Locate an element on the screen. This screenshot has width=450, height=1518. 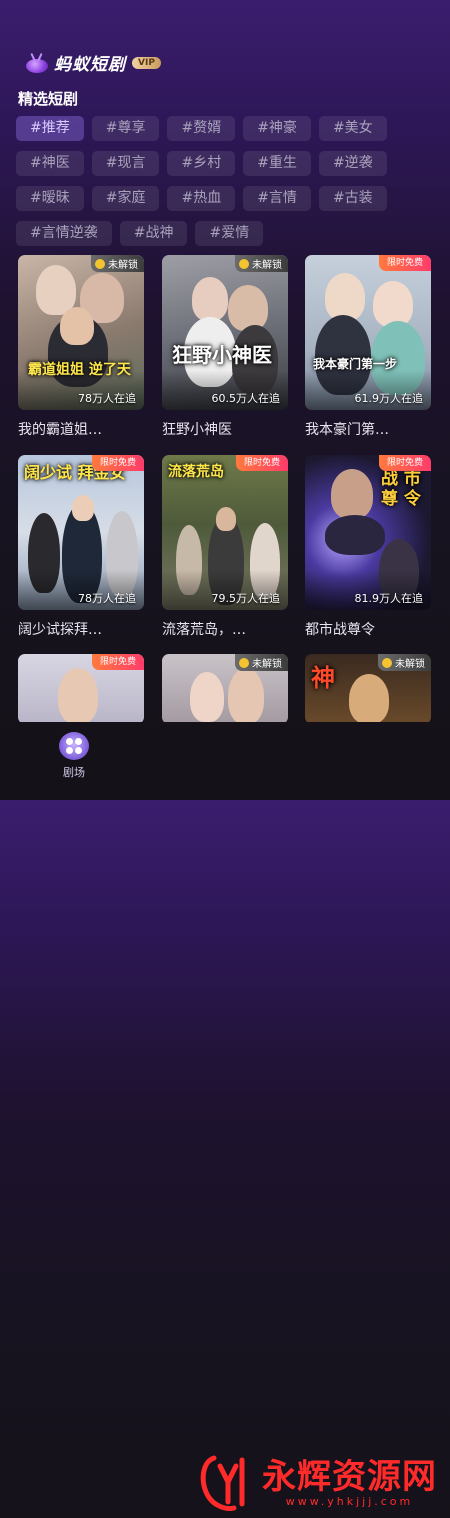
watermark-text: 永辉资源网 is located at coordinates (349, 1476).